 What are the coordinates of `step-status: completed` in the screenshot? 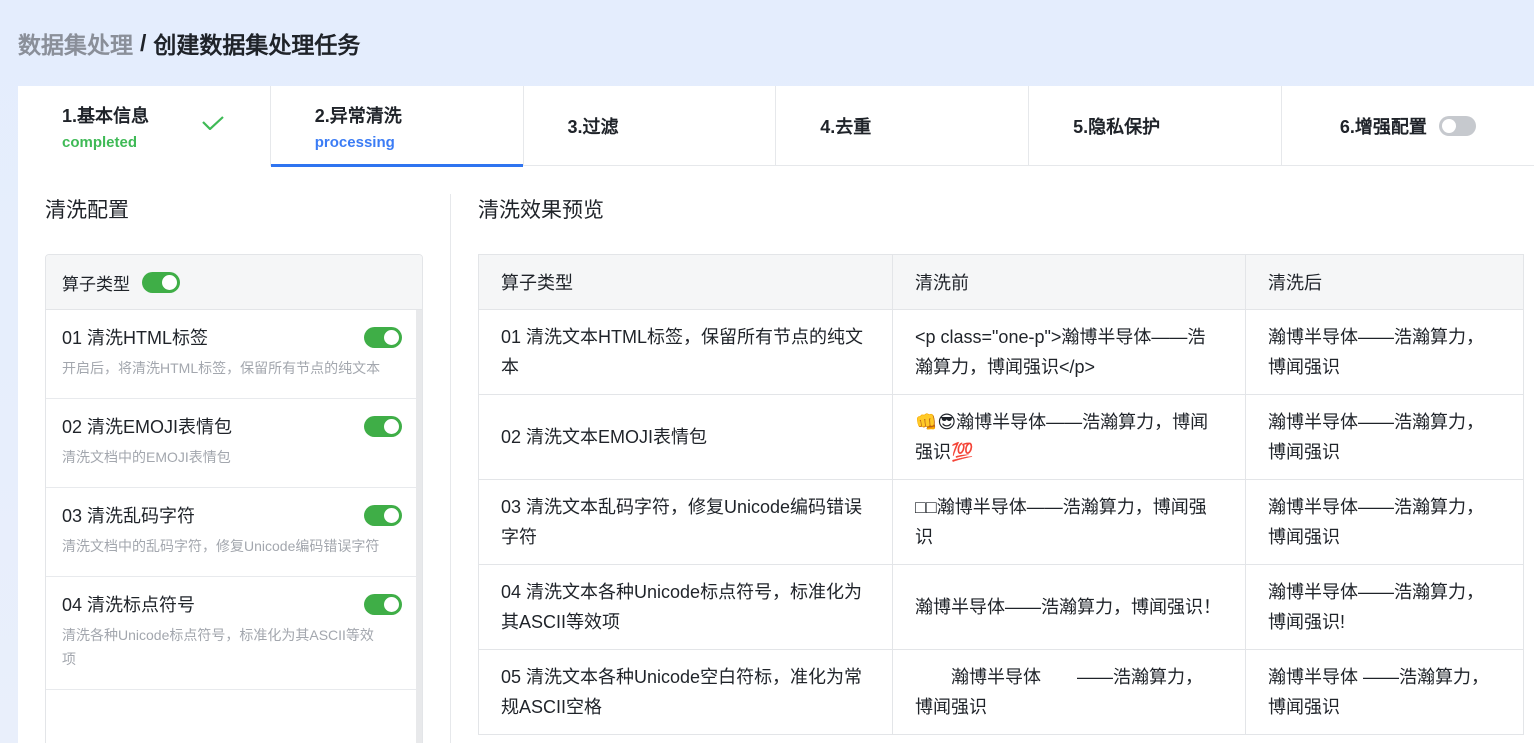 It's located at (100, 142).